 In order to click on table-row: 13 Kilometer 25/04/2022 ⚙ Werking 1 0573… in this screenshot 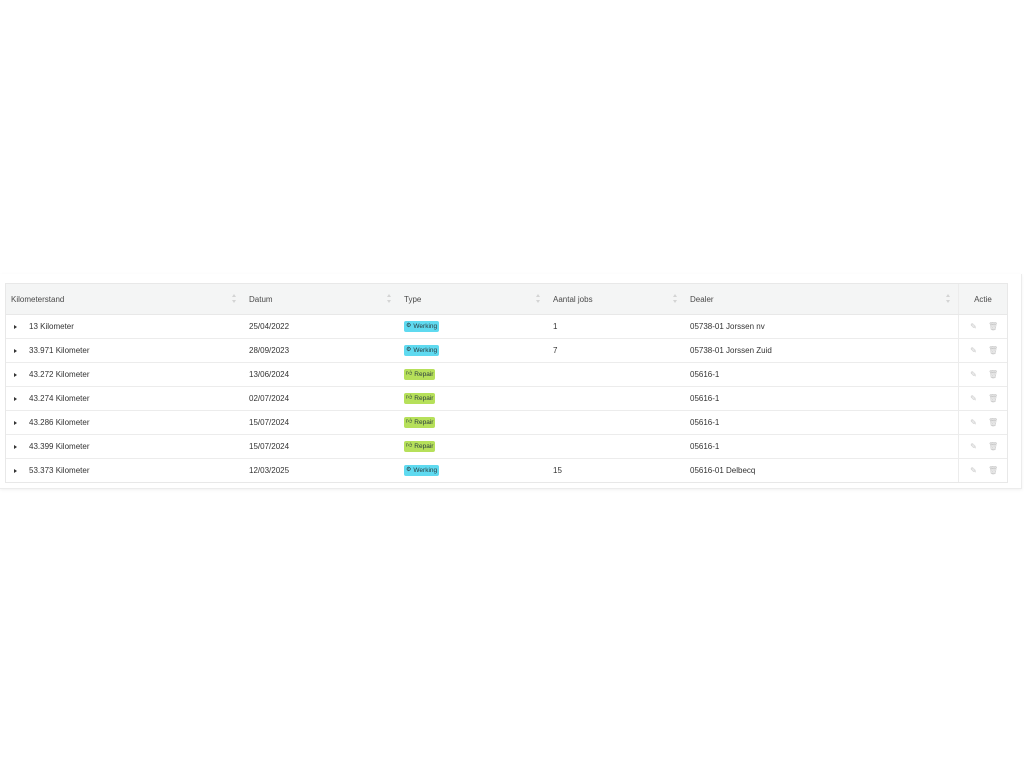, I will do `click(506, 327)`.